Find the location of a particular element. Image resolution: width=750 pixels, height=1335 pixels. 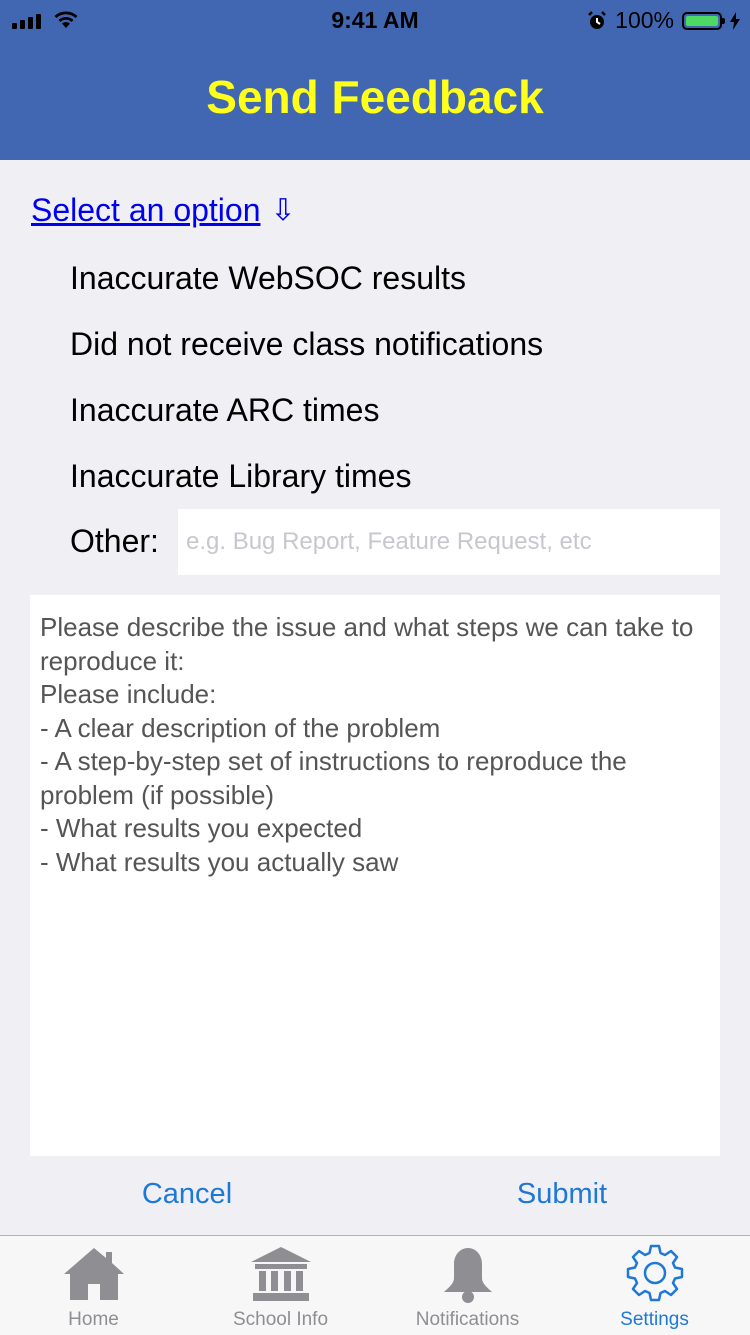

tab-bar: Home School Info Notifications Settings is located at coordinates (375, 1285).